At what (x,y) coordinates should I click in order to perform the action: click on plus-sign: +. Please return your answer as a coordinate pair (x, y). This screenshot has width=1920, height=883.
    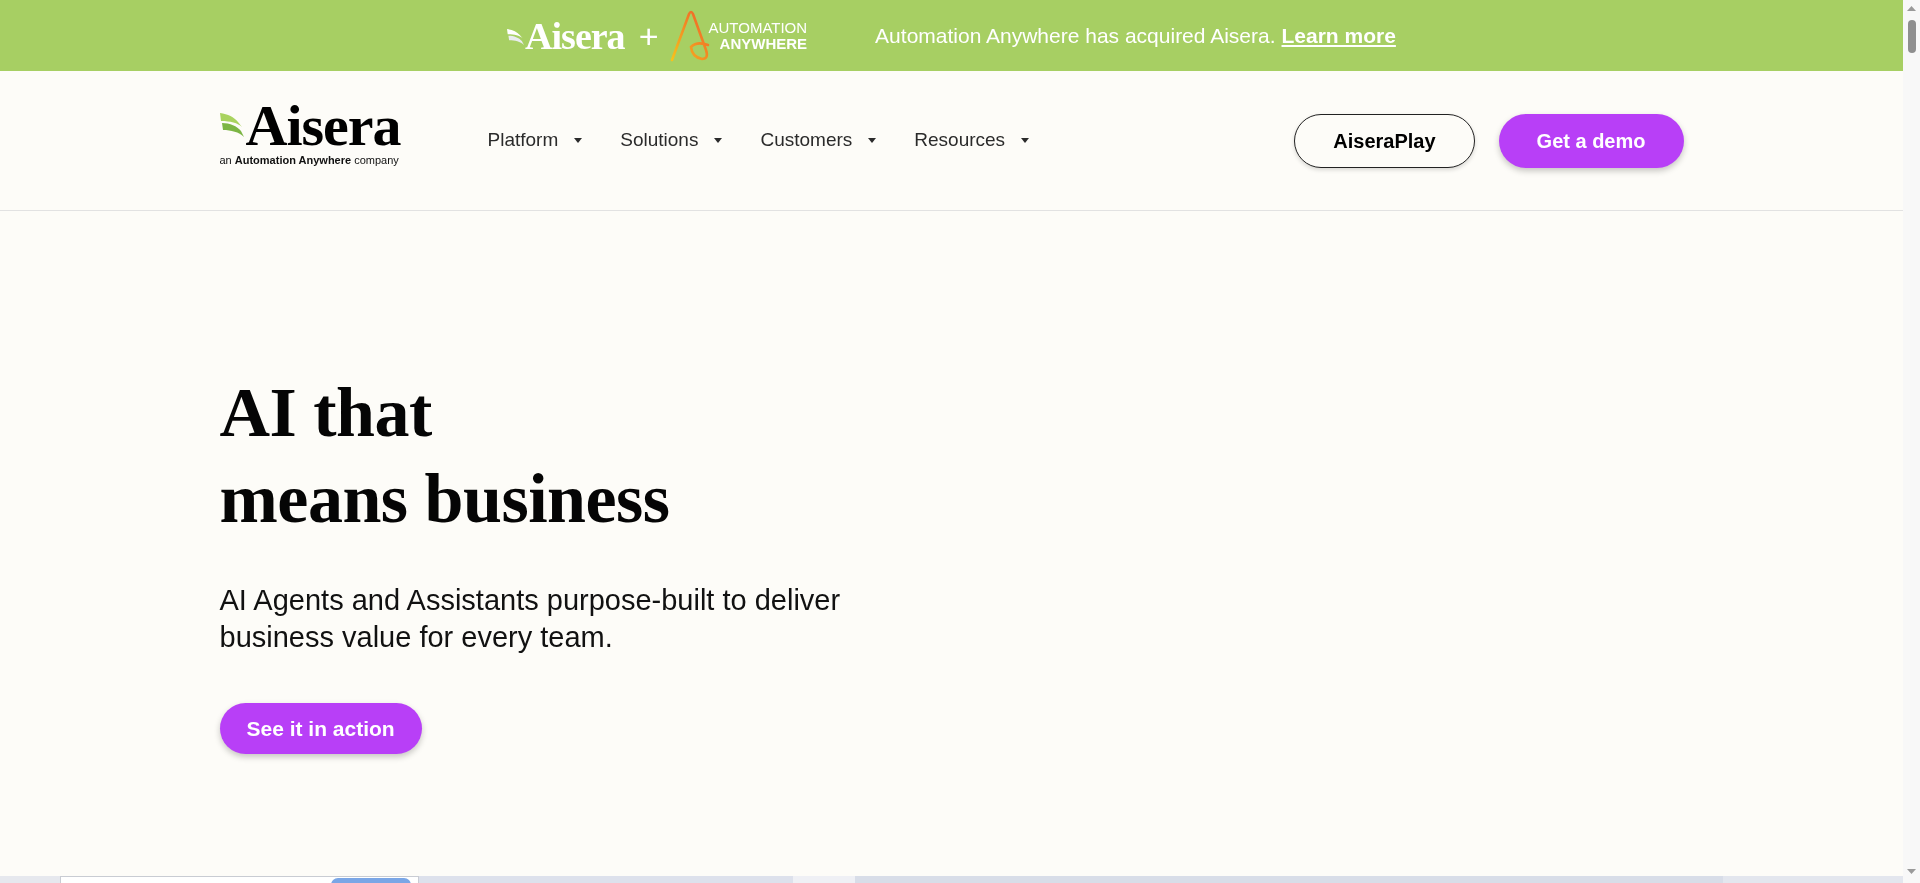
    Looking at the image, I should click on (648, 35).